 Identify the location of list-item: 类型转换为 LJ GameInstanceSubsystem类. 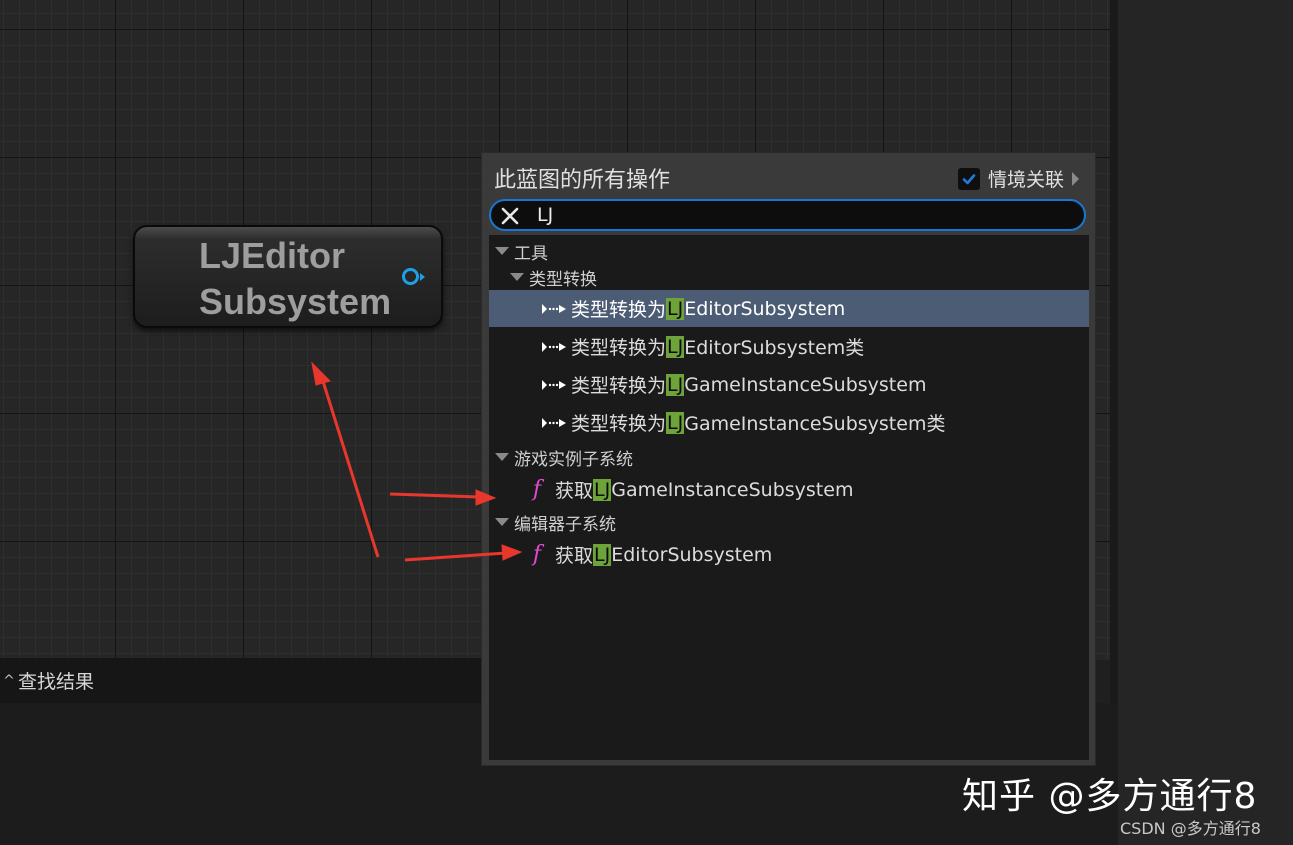
(789, 422).